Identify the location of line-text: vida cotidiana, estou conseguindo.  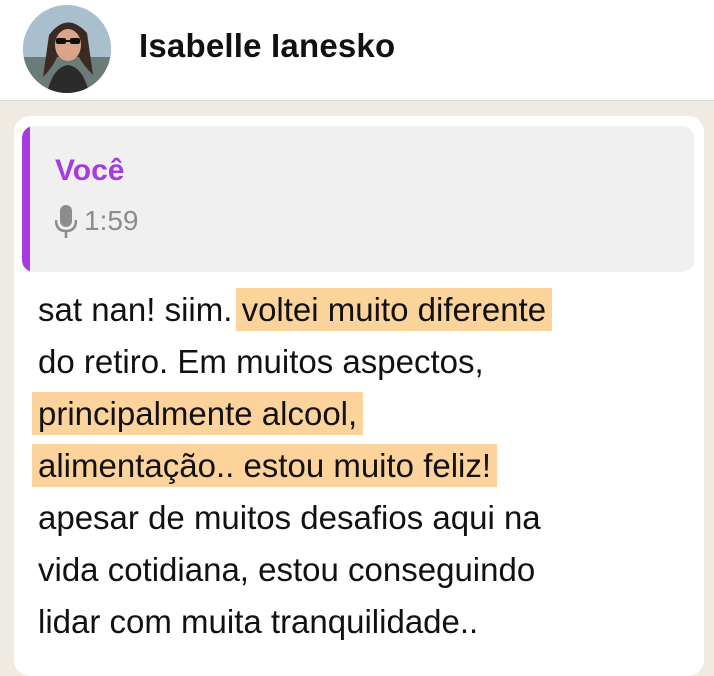
(287, 569).